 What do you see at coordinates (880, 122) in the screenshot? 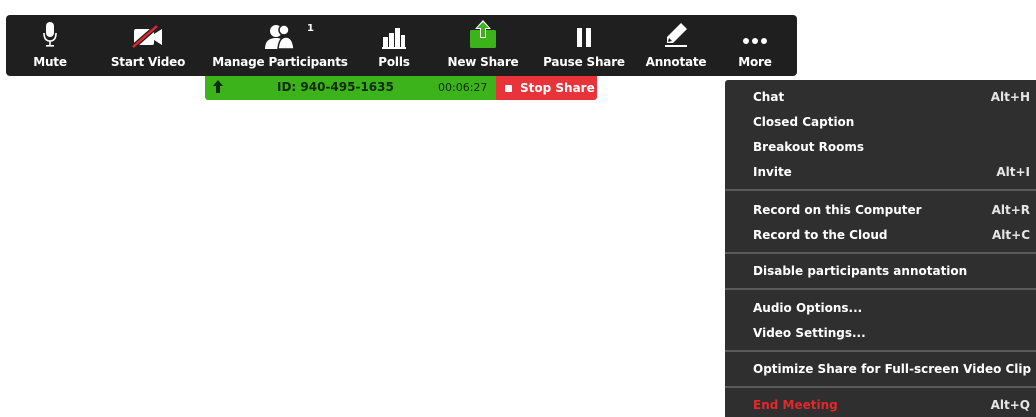
I see `menu-item-closed-caption: Closed Caption` at bounding box center [880, 122].